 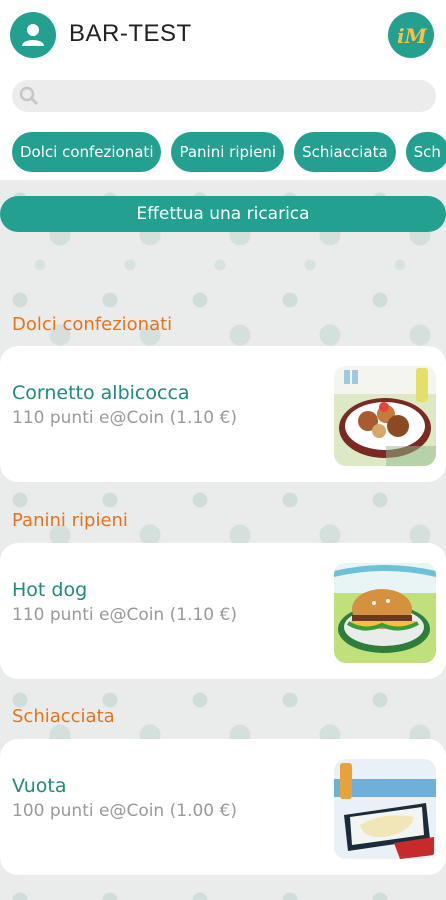 What do you see at coordinates (92, 324) in the screenshot?
I see `section-title-dolci: Dolci confezionati` at bounding box center [92, 324].